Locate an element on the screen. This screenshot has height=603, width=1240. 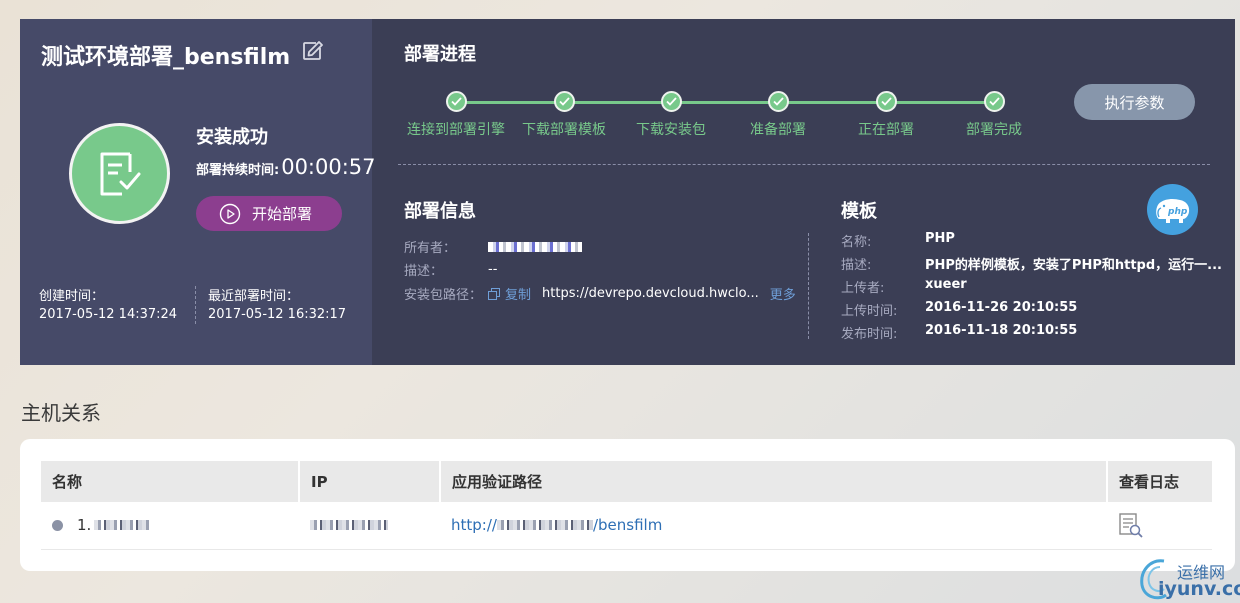
watermark-text-domain: iyunv.com is located at coordinates (1199, 589).